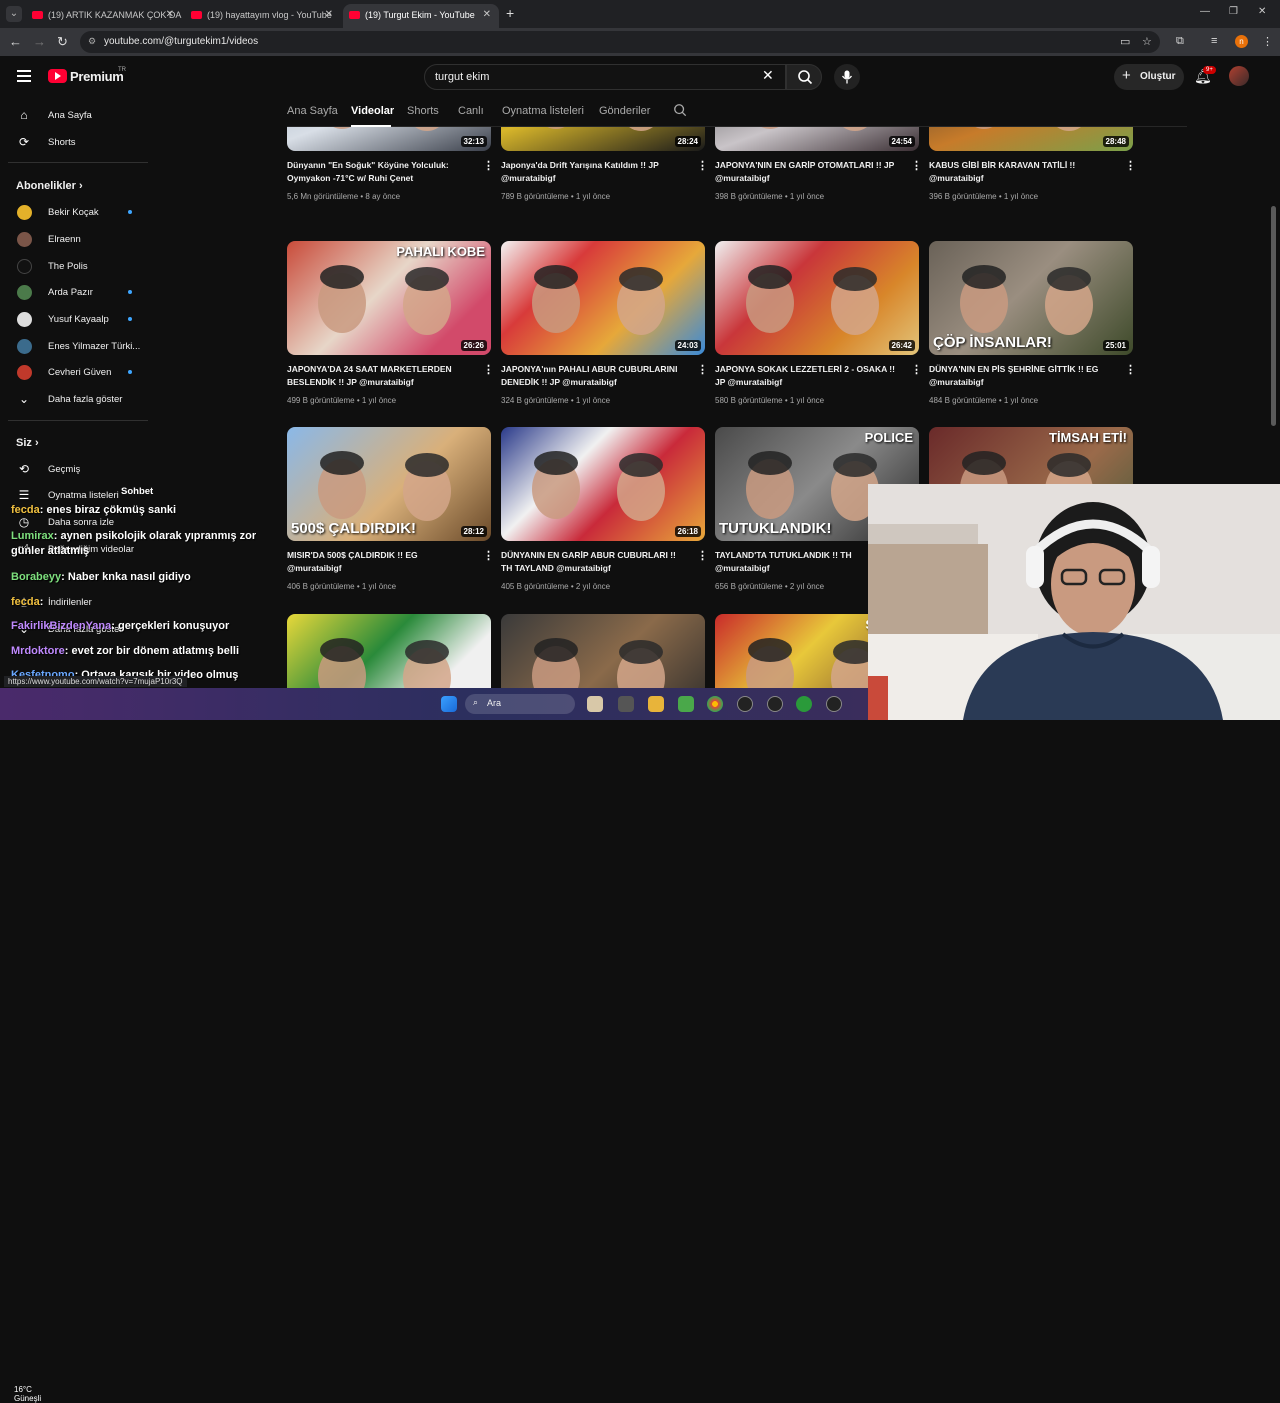 This screenshot has height=1403, width=1280. Describe the element at coordinates (263, 16) in the screenshot. I see `browser-tab-2: (19) hayattayım vlog - YouTube ✕` at that location.